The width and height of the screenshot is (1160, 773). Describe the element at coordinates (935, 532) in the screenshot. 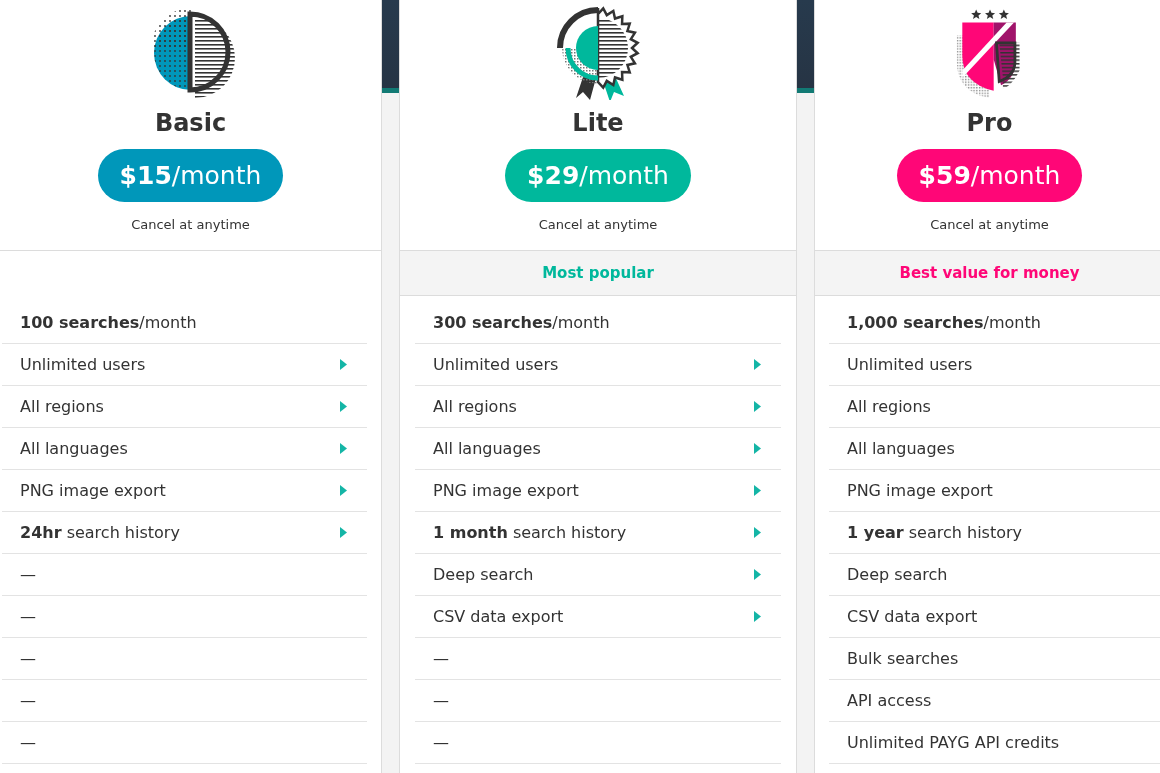

I see `feature-text: 1 year search history` at that location.